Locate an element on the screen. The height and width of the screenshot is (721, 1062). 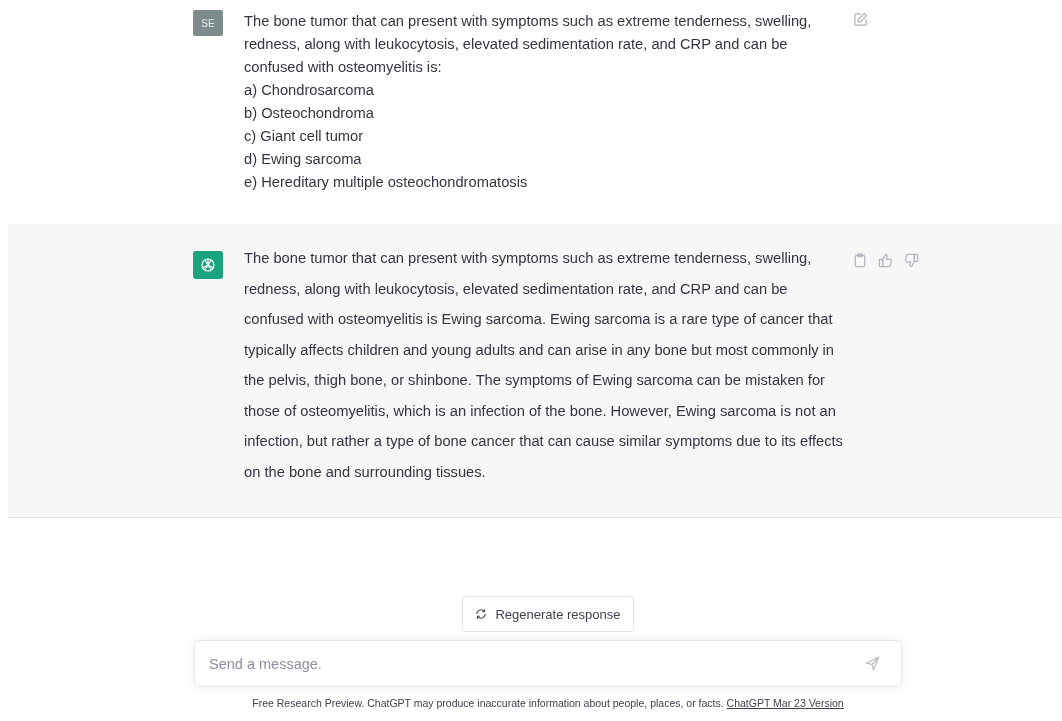
edit-icon is located at coordinates (860, 19).